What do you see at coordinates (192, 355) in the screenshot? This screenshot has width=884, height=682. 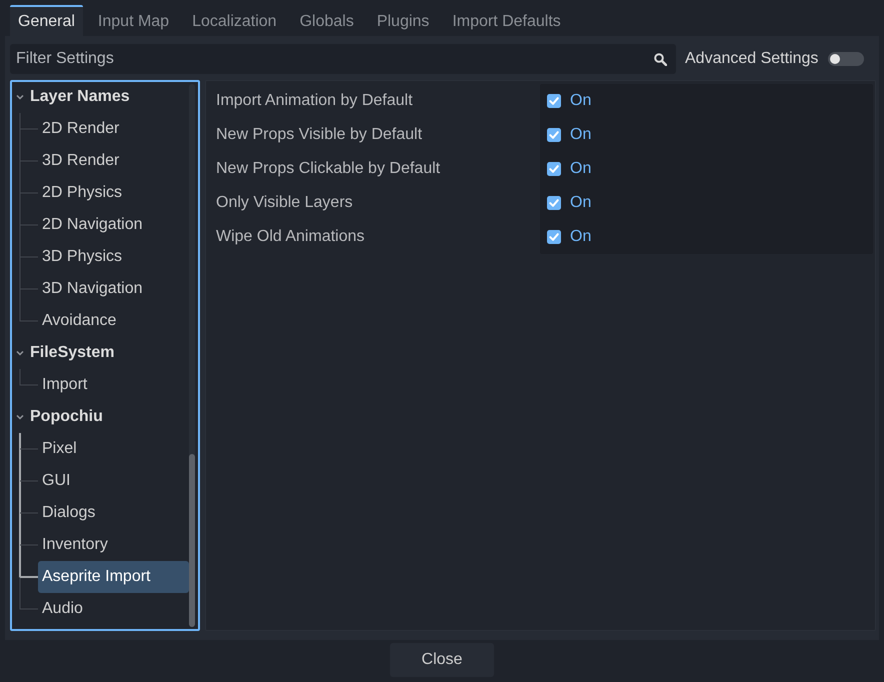 I see `scrollbar` at bounding box center [192, 355].